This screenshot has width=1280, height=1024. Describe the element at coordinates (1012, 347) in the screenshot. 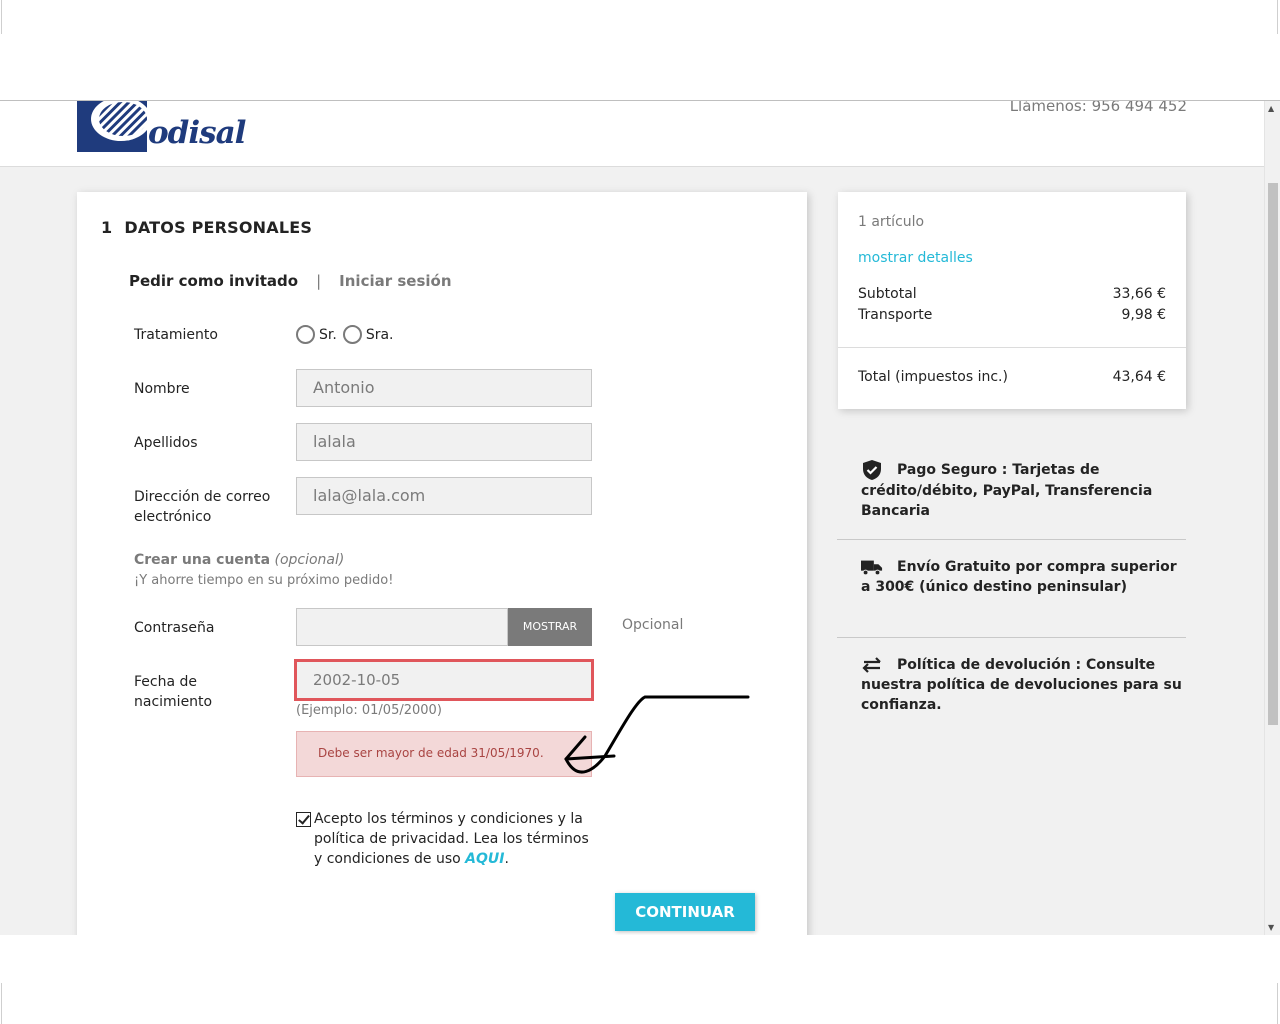

I see `summary-divider` at that location.